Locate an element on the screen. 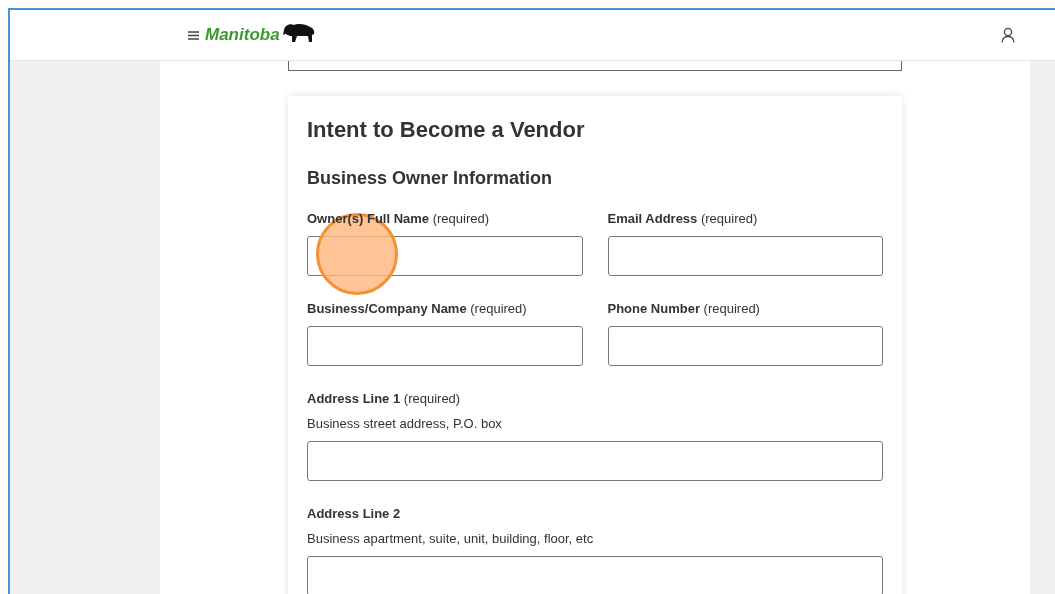 The image size is (1055, 594). user-icon is located at coordinates (1008, 35).